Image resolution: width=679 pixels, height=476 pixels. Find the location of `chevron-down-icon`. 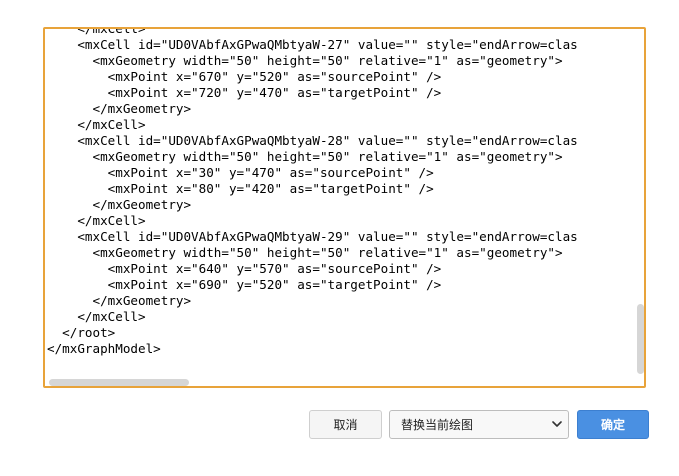

chevron-down-icon is located at coordinates (557, 424).